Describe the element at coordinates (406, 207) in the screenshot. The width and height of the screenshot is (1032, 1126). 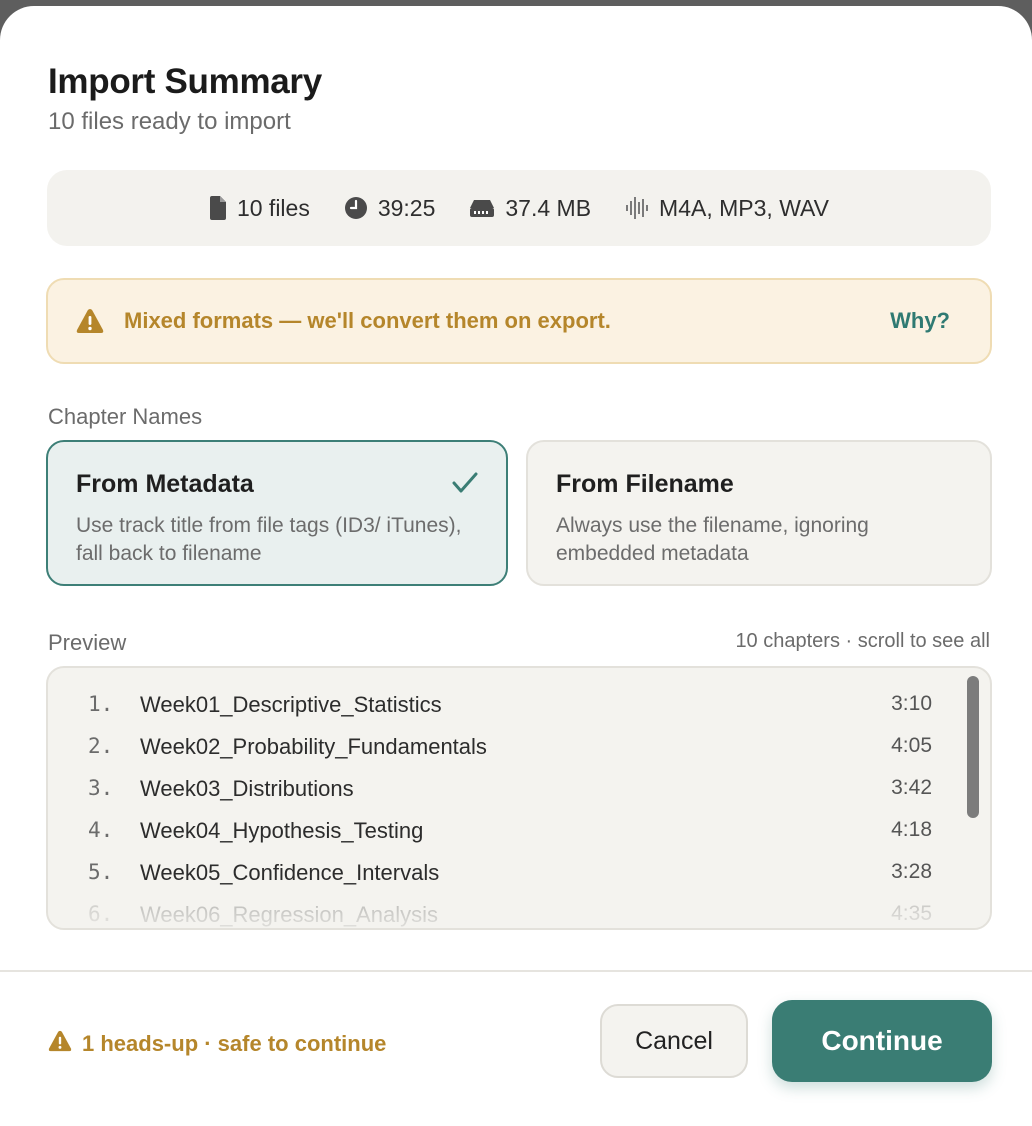
I see `stat-duration-value: 39:25` at that location.